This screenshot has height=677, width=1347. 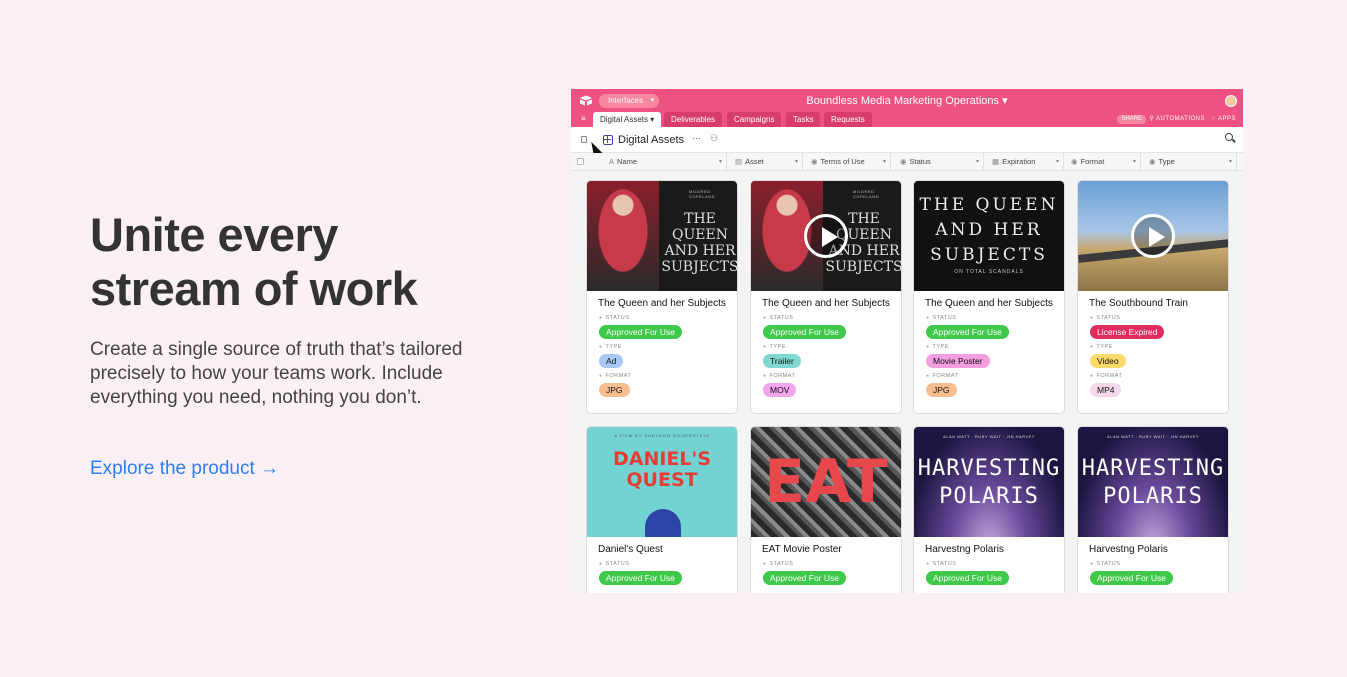 I want to click on apps-button: ⁘ APPS, so click(x=1223, y=119).